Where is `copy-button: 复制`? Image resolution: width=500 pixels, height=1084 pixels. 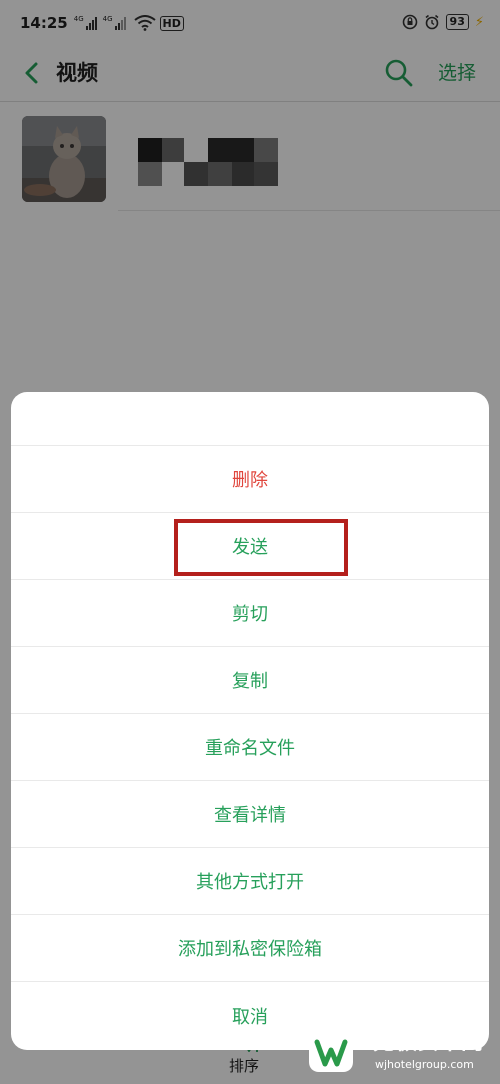 copy-button: 复制 is located at coordinates (250, 680).